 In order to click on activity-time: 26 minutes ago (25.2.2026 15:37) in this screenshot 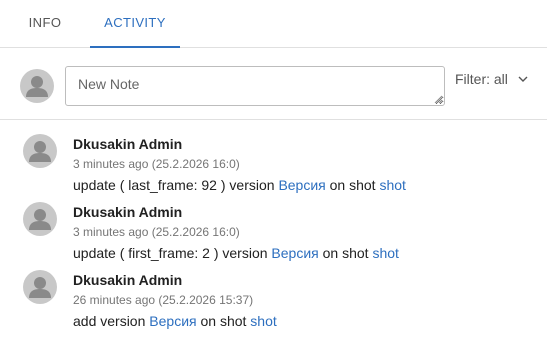, I will do `click(163, 300)`.